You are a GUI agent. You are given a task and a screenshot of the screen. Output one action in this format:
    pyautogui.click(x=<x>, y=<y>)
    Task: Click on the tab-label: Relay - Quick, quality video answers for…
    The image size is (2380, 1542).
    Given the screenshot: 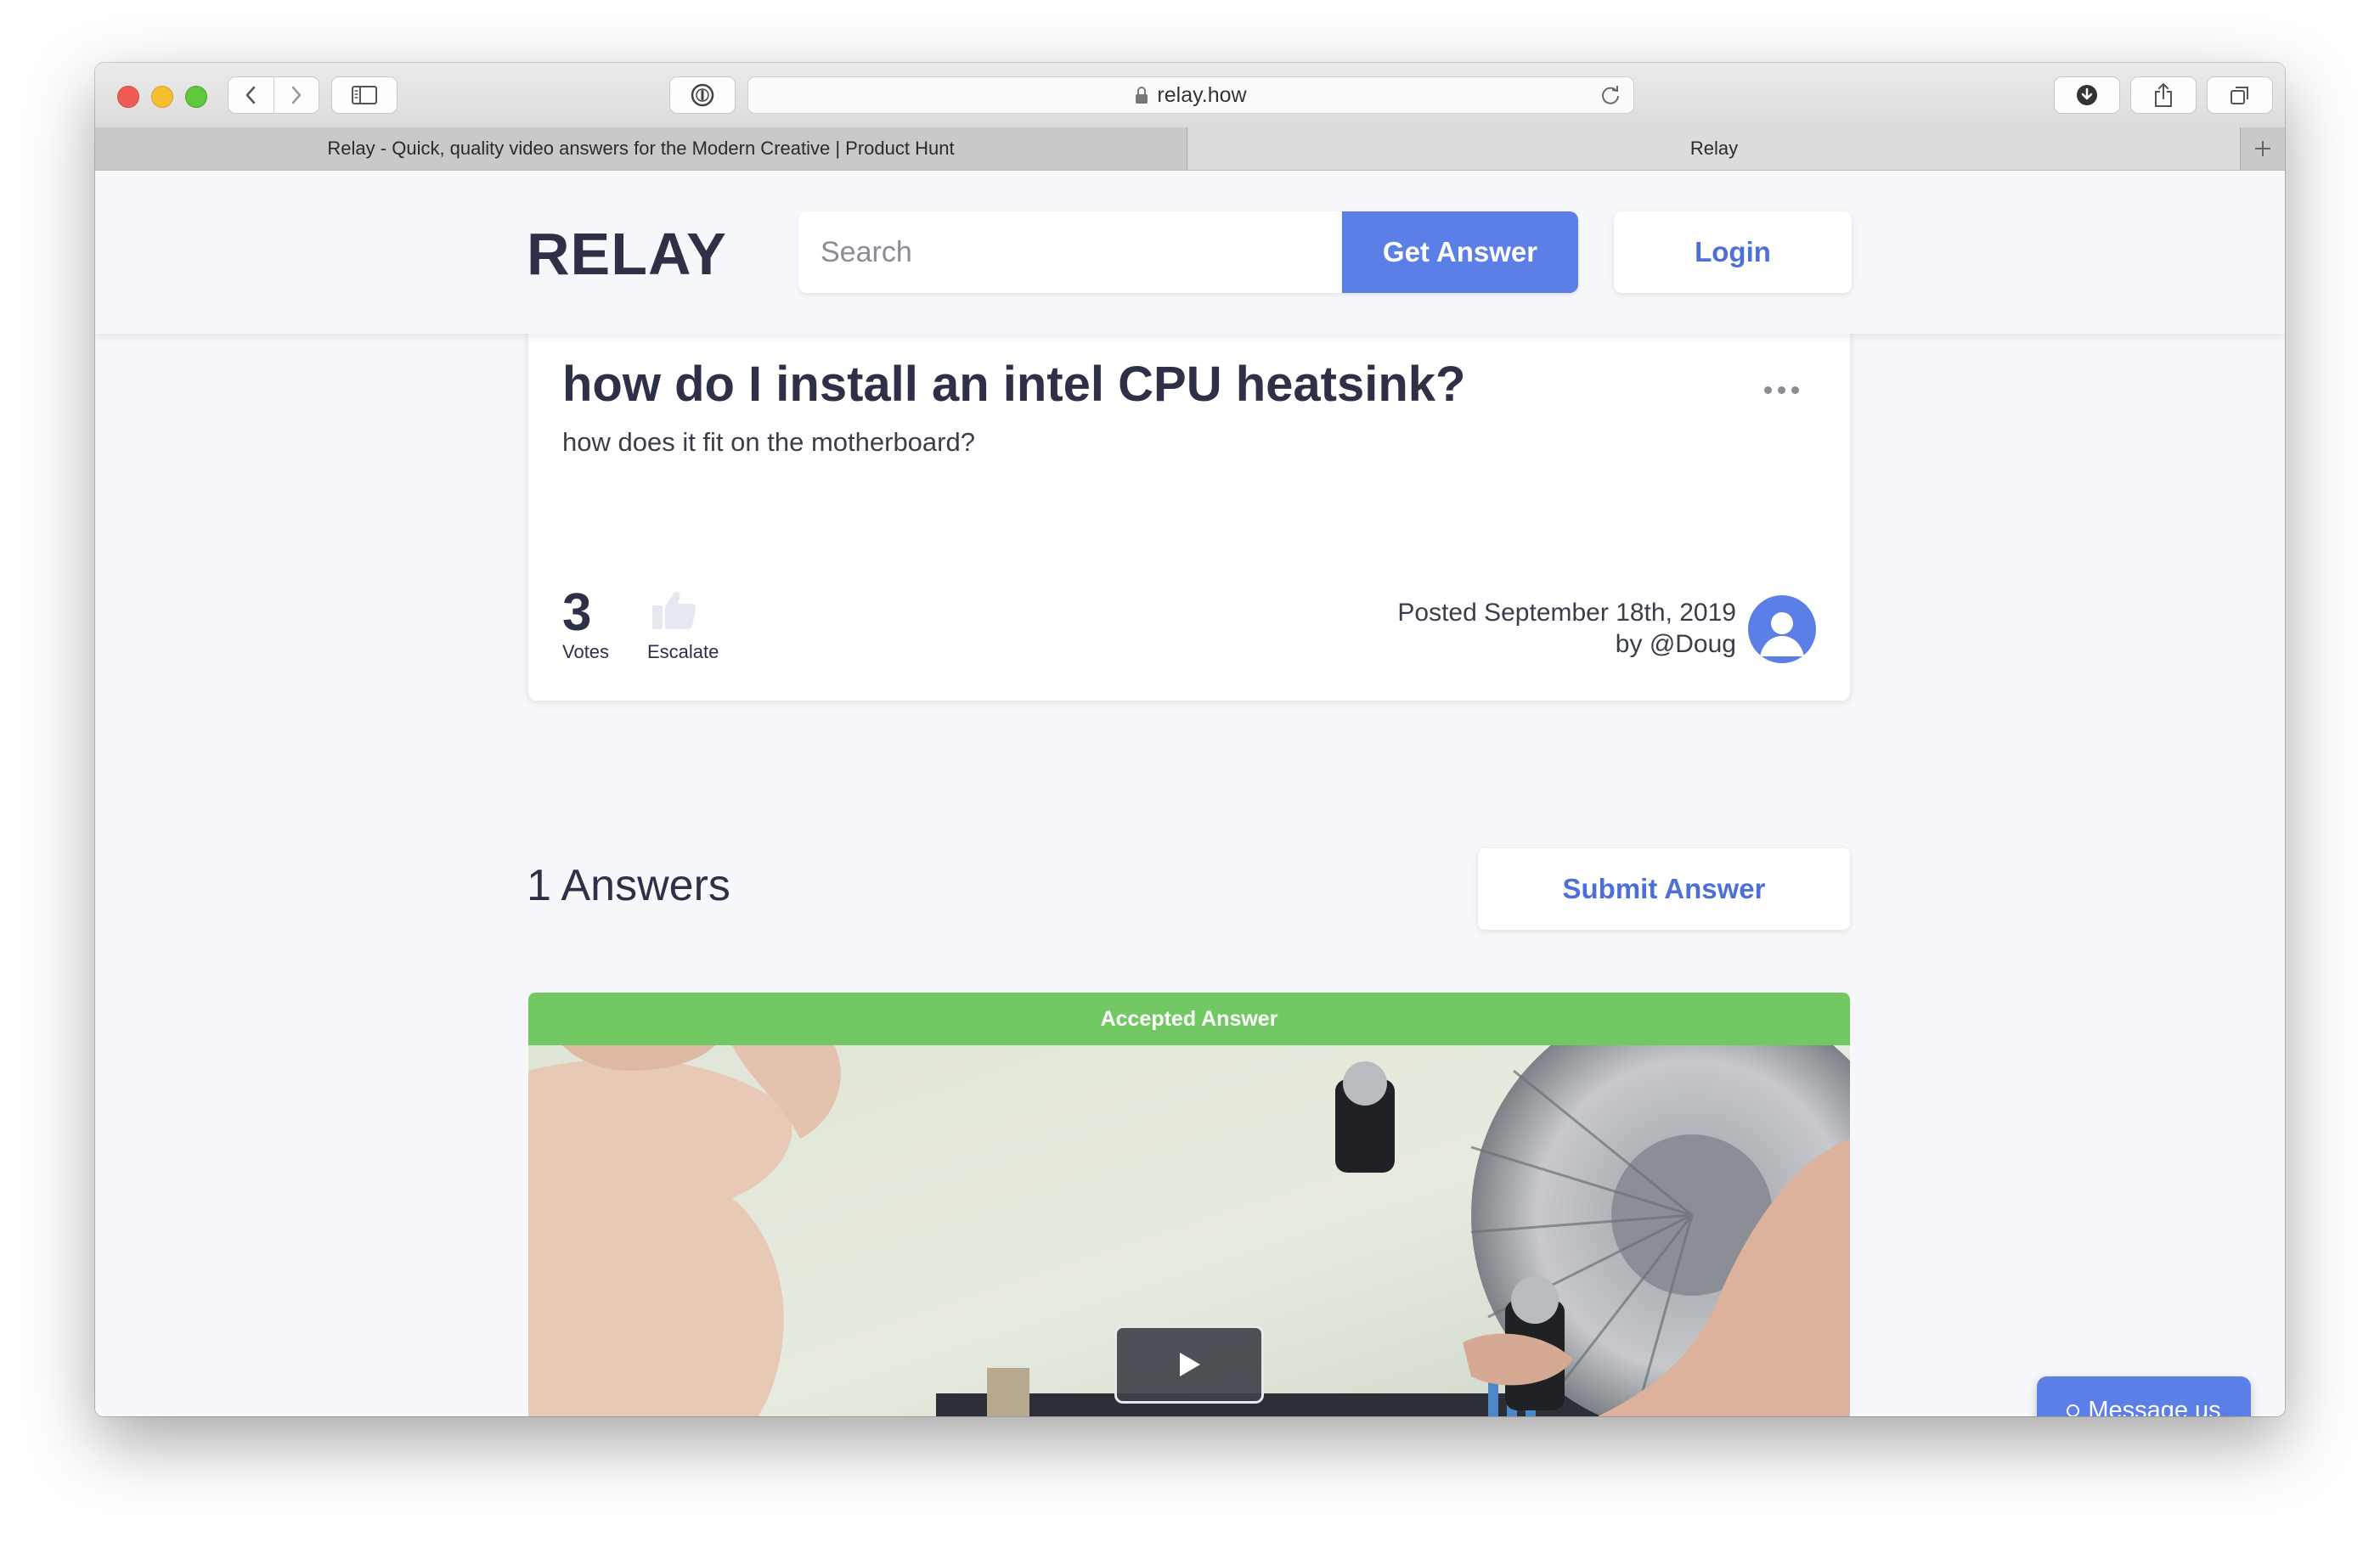 What is the action you would take?
    pyautogui.click(x=641, y=148)
    